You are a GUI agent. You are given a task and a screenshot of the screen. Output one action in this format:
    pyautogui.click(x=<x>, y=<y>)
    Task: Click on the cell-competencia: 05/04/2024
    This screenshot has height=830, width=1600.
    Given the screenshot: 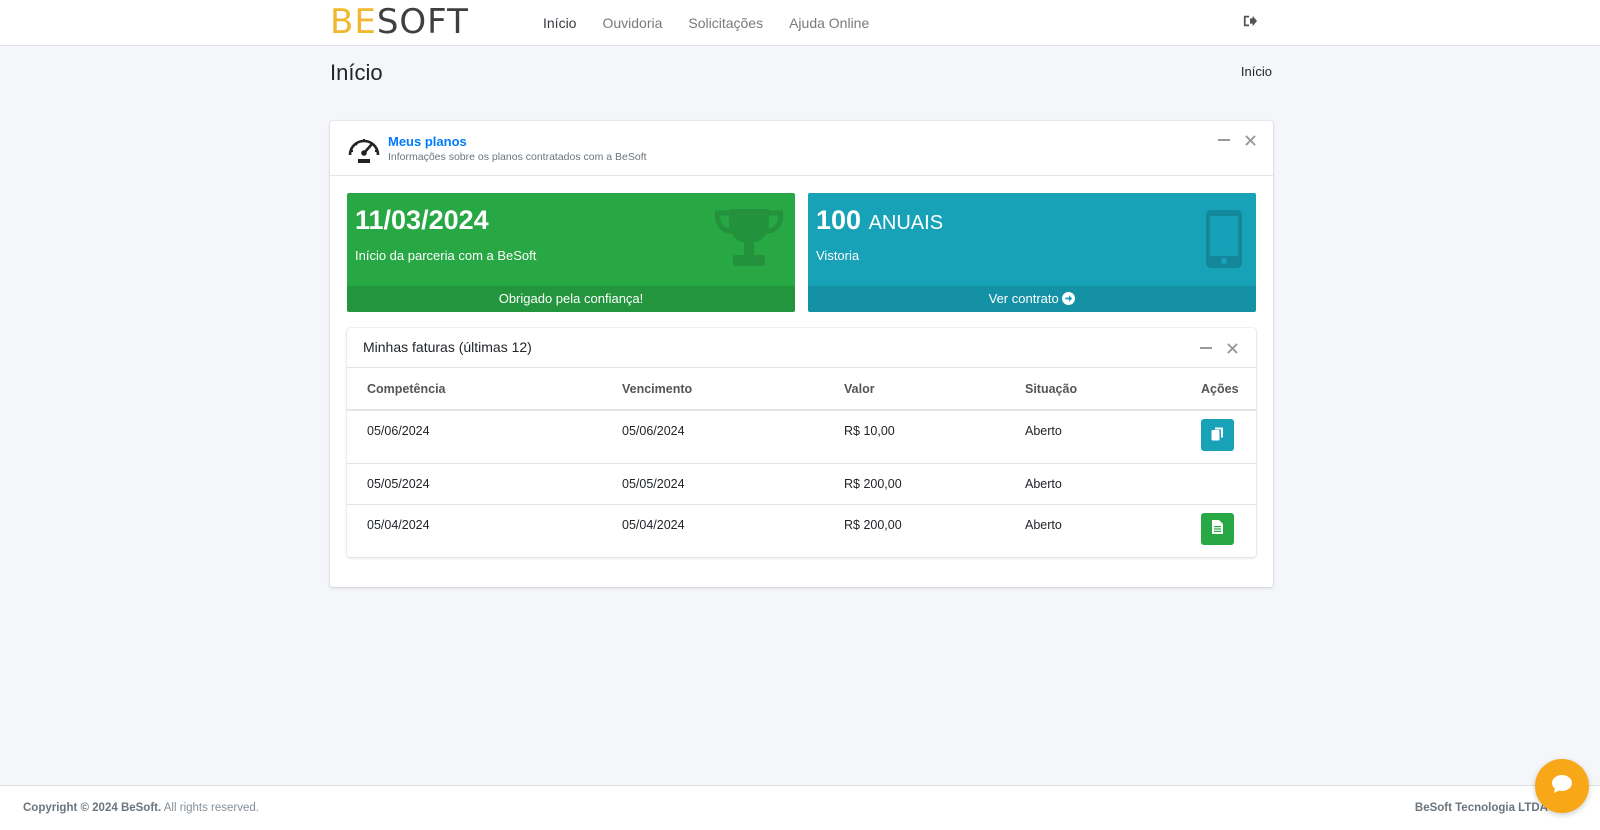 What is the action you would take?
    pyautogui.click(x=398, y=524)
    